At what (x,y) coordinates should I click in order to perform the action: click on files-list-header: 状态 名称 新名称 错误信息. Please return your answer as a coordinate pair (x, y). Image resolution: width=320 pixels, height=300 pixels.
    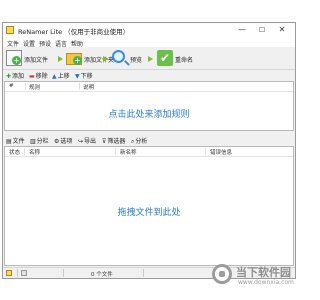
    Looking at the image, I should click on (149, 152).